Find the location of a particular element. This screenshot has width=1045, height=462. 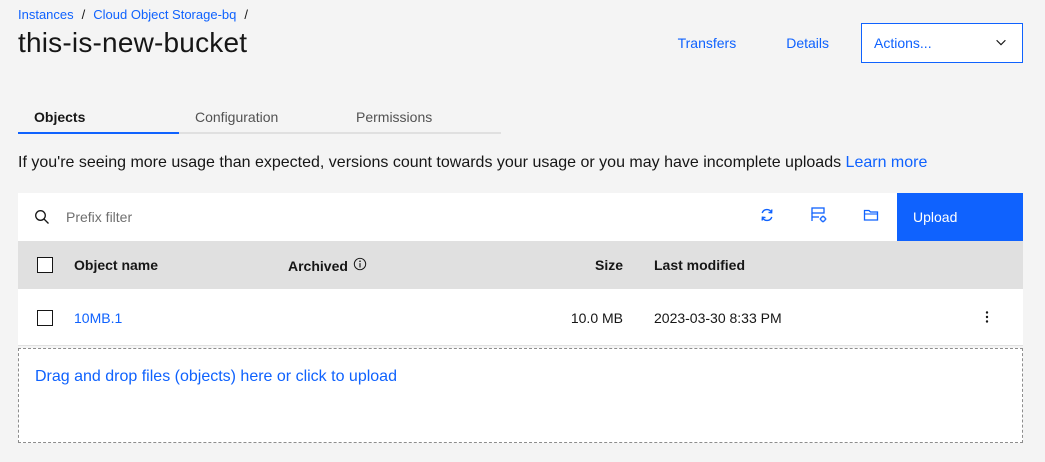

refresh-button is located at coordinates (767, 217).